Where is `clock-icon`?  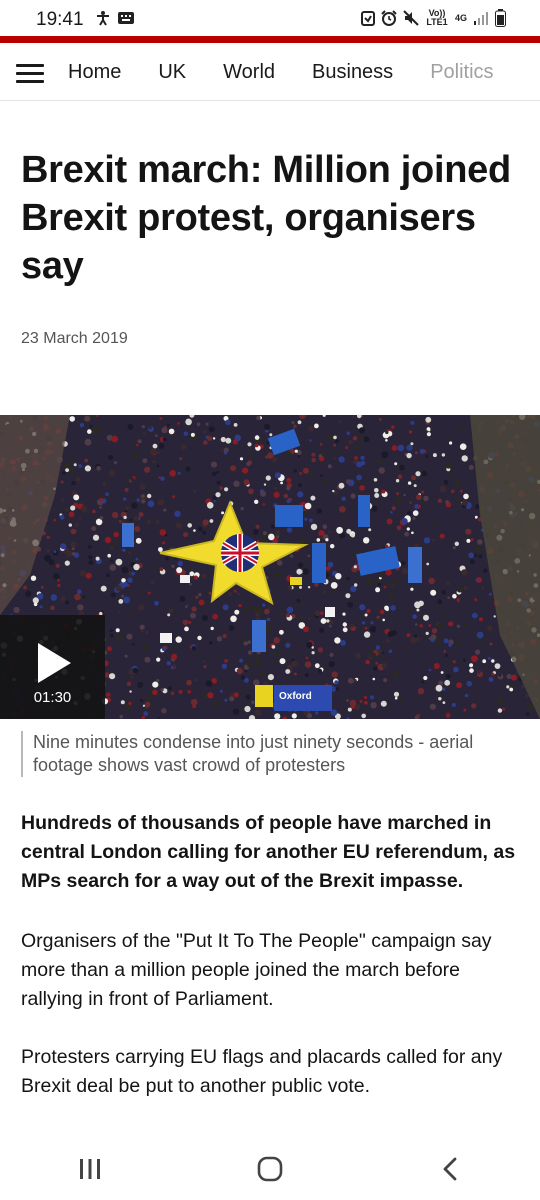
clock-icon is located at coordinates (389, 18).